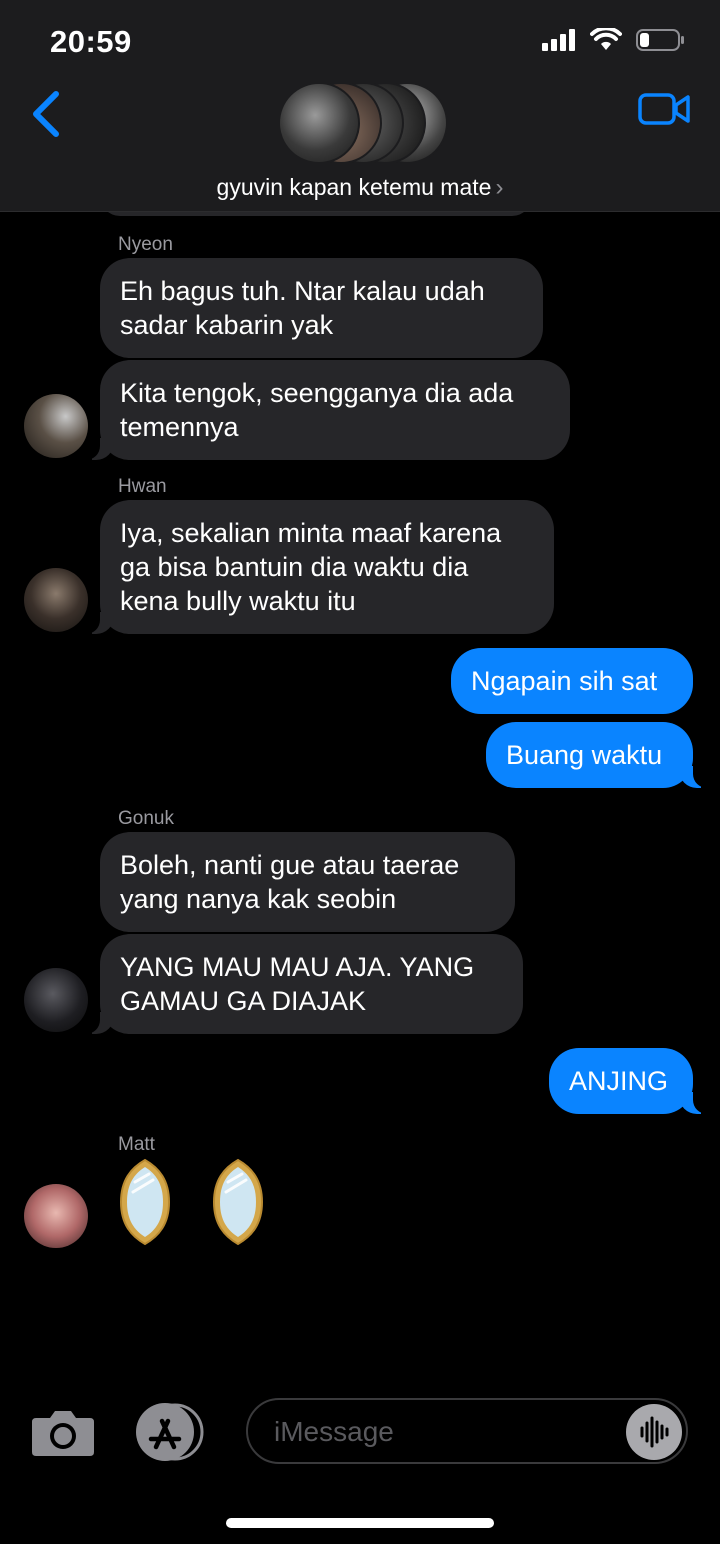 This screenshot has width=720, height=1544. I want to click on sender-name: Gonuk, so click(146, 818).